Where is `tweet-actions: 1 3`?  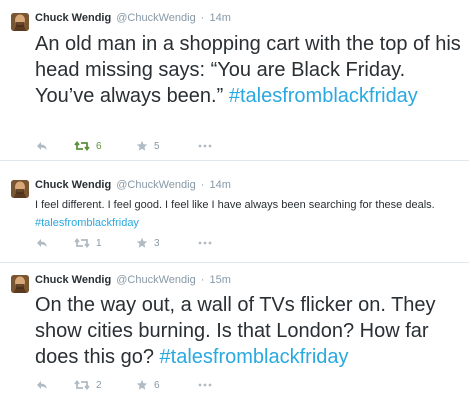
tweet-actions: 1 3 is located at coordinates (124, 243).